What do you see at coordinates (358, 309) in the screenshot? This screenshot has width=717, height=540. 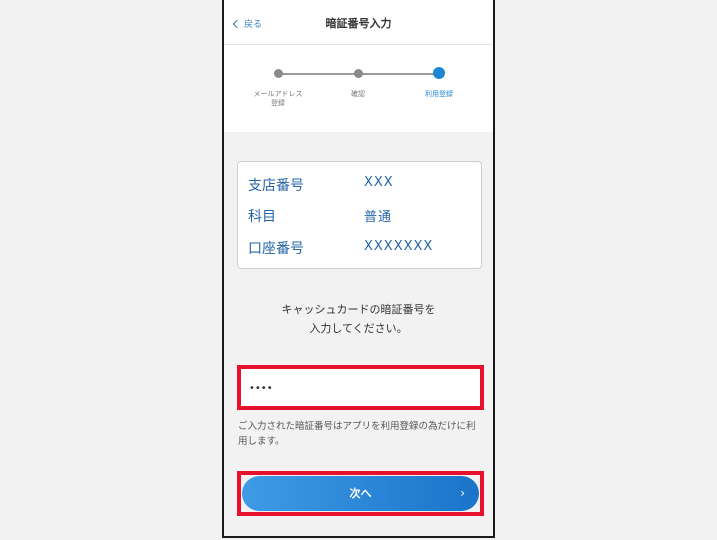 I see `pin-prompt-line-1: キャッシュカードの暗証番号を` at bounding box center [358, 309].